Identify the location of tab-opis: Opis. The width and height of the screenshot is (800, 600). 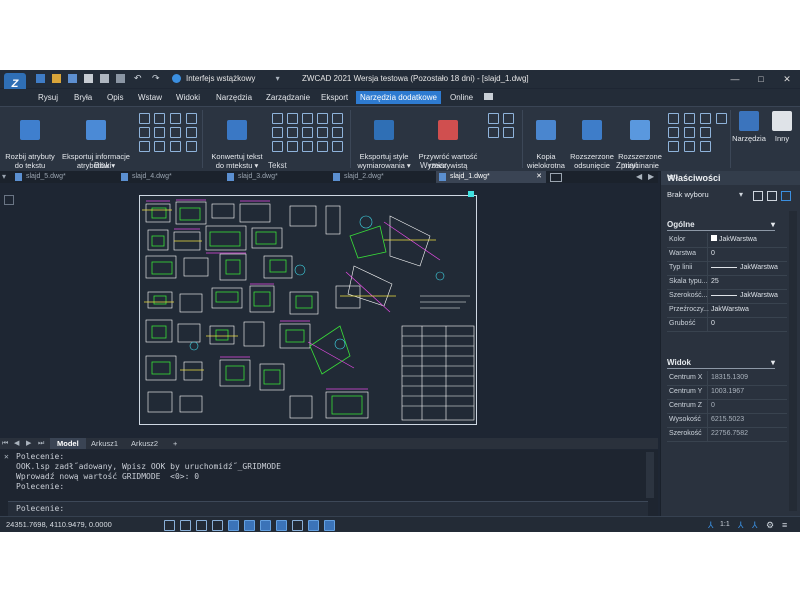
(115, 97).